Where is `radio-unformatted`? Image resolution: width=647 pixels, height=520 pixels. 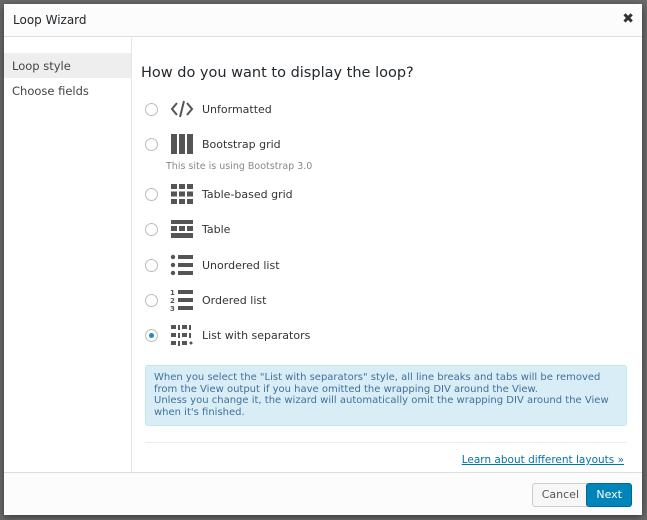 radio-unformatted is located at coordinates (151, 109).